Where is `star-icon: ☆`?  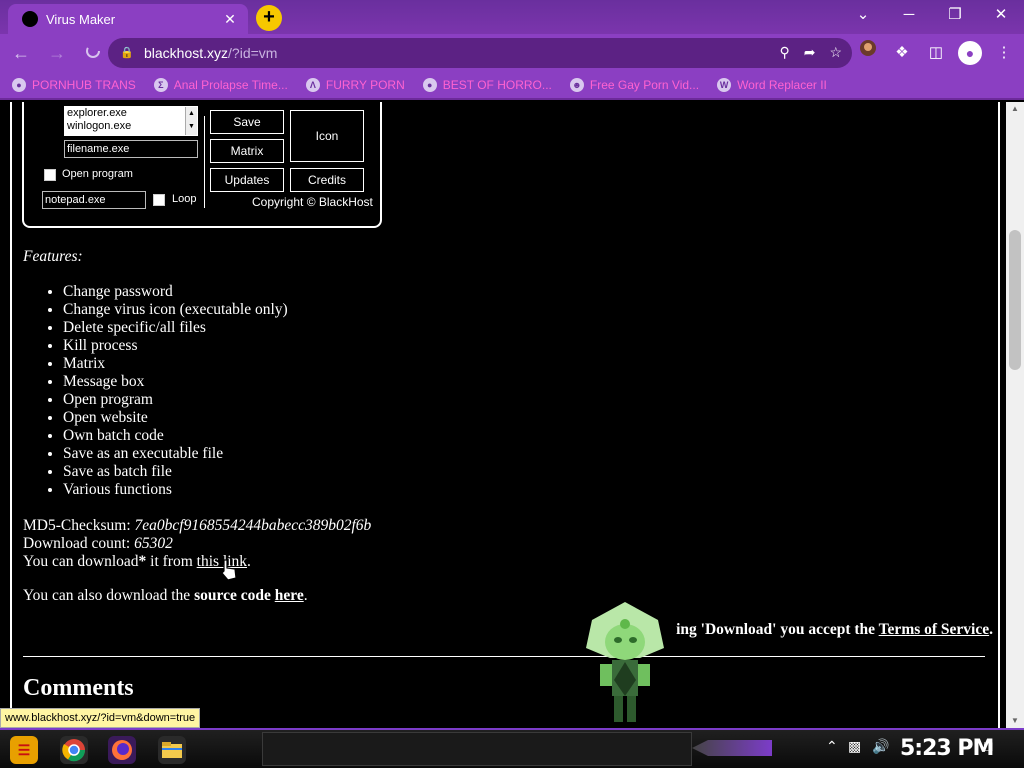
star-icon: ☆ is located at coordinates (835, 52).